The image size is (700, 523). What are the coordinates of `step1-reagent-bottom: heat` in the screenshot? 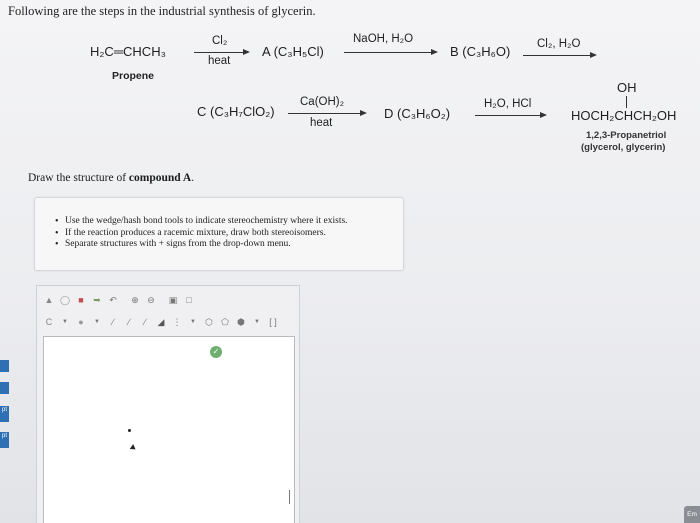 It's located at (219, 61).